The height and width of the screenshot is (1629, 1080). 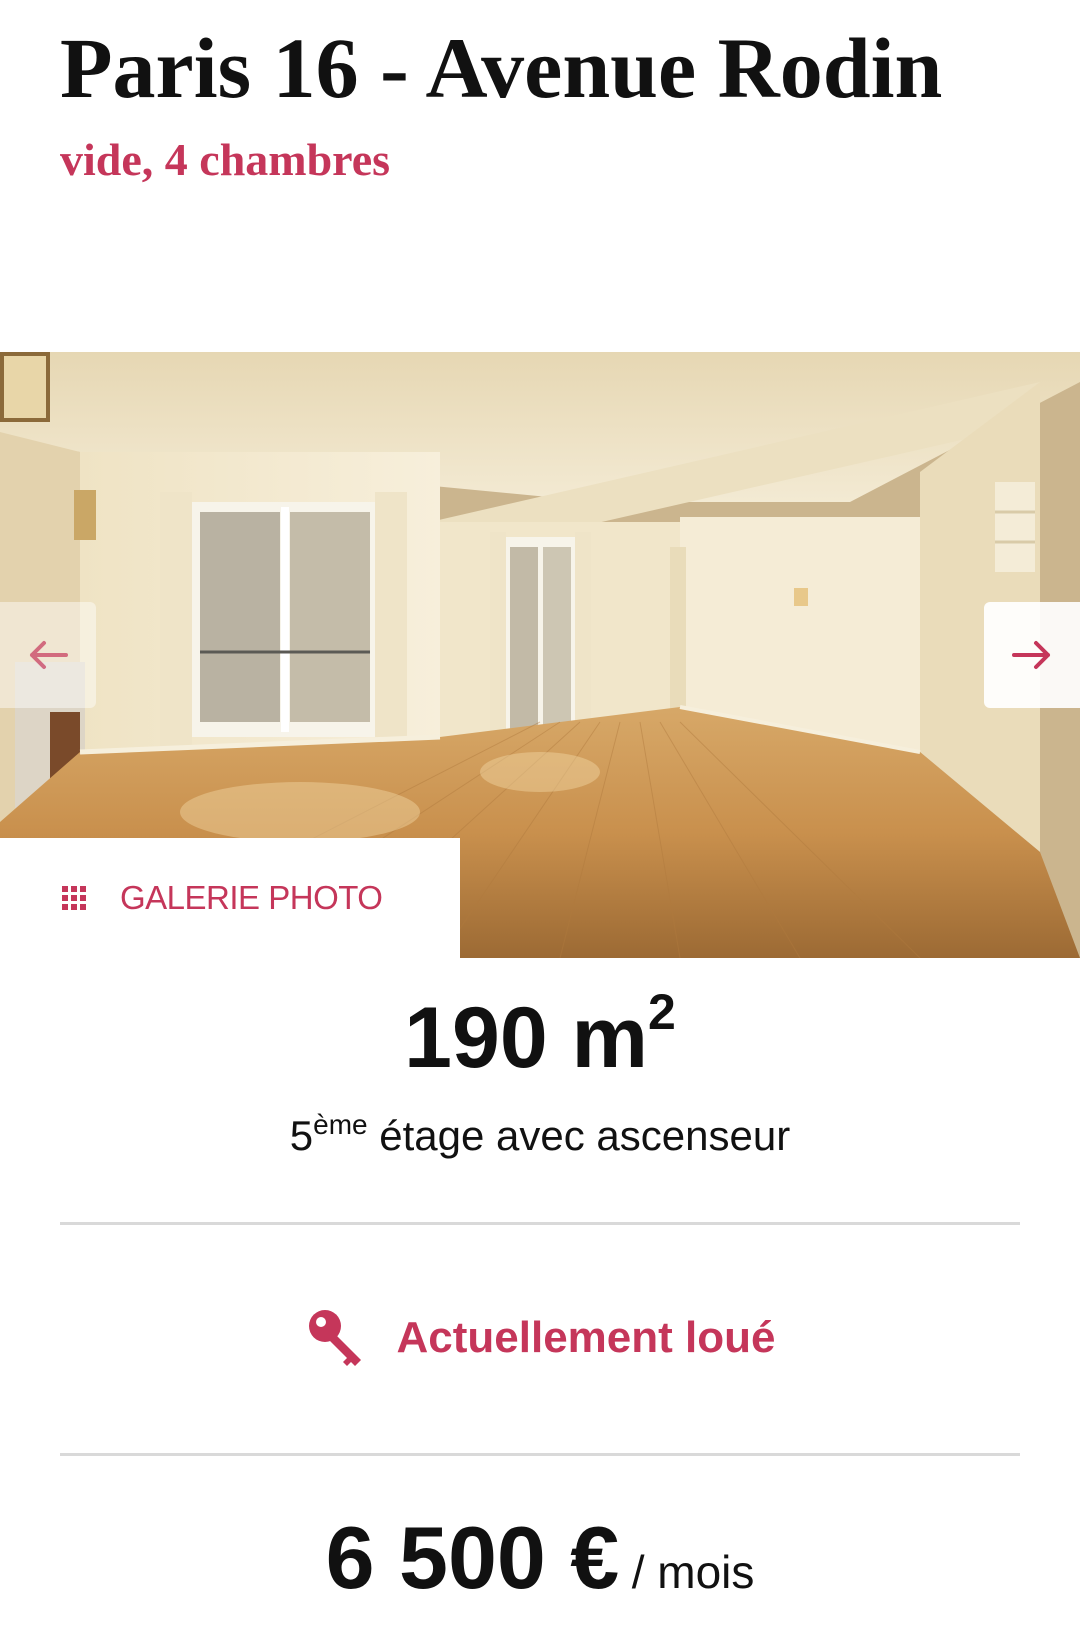 I want to click on surface-area-value: 190 m, so click(x=526, y=1038).